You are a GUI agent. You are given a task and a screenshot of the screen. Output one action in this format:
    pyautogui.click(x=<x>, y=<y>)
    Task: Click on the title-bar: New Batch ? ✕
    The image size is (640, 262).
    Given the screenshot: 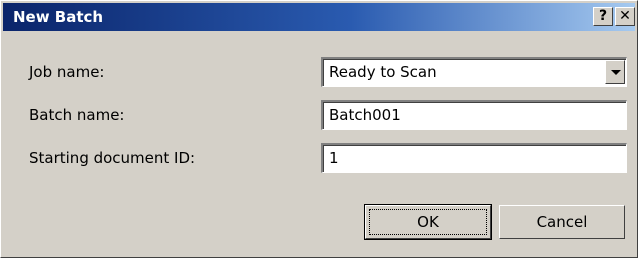 What is the action you would take?
    pyautogui.click(x=319, y=17)
    